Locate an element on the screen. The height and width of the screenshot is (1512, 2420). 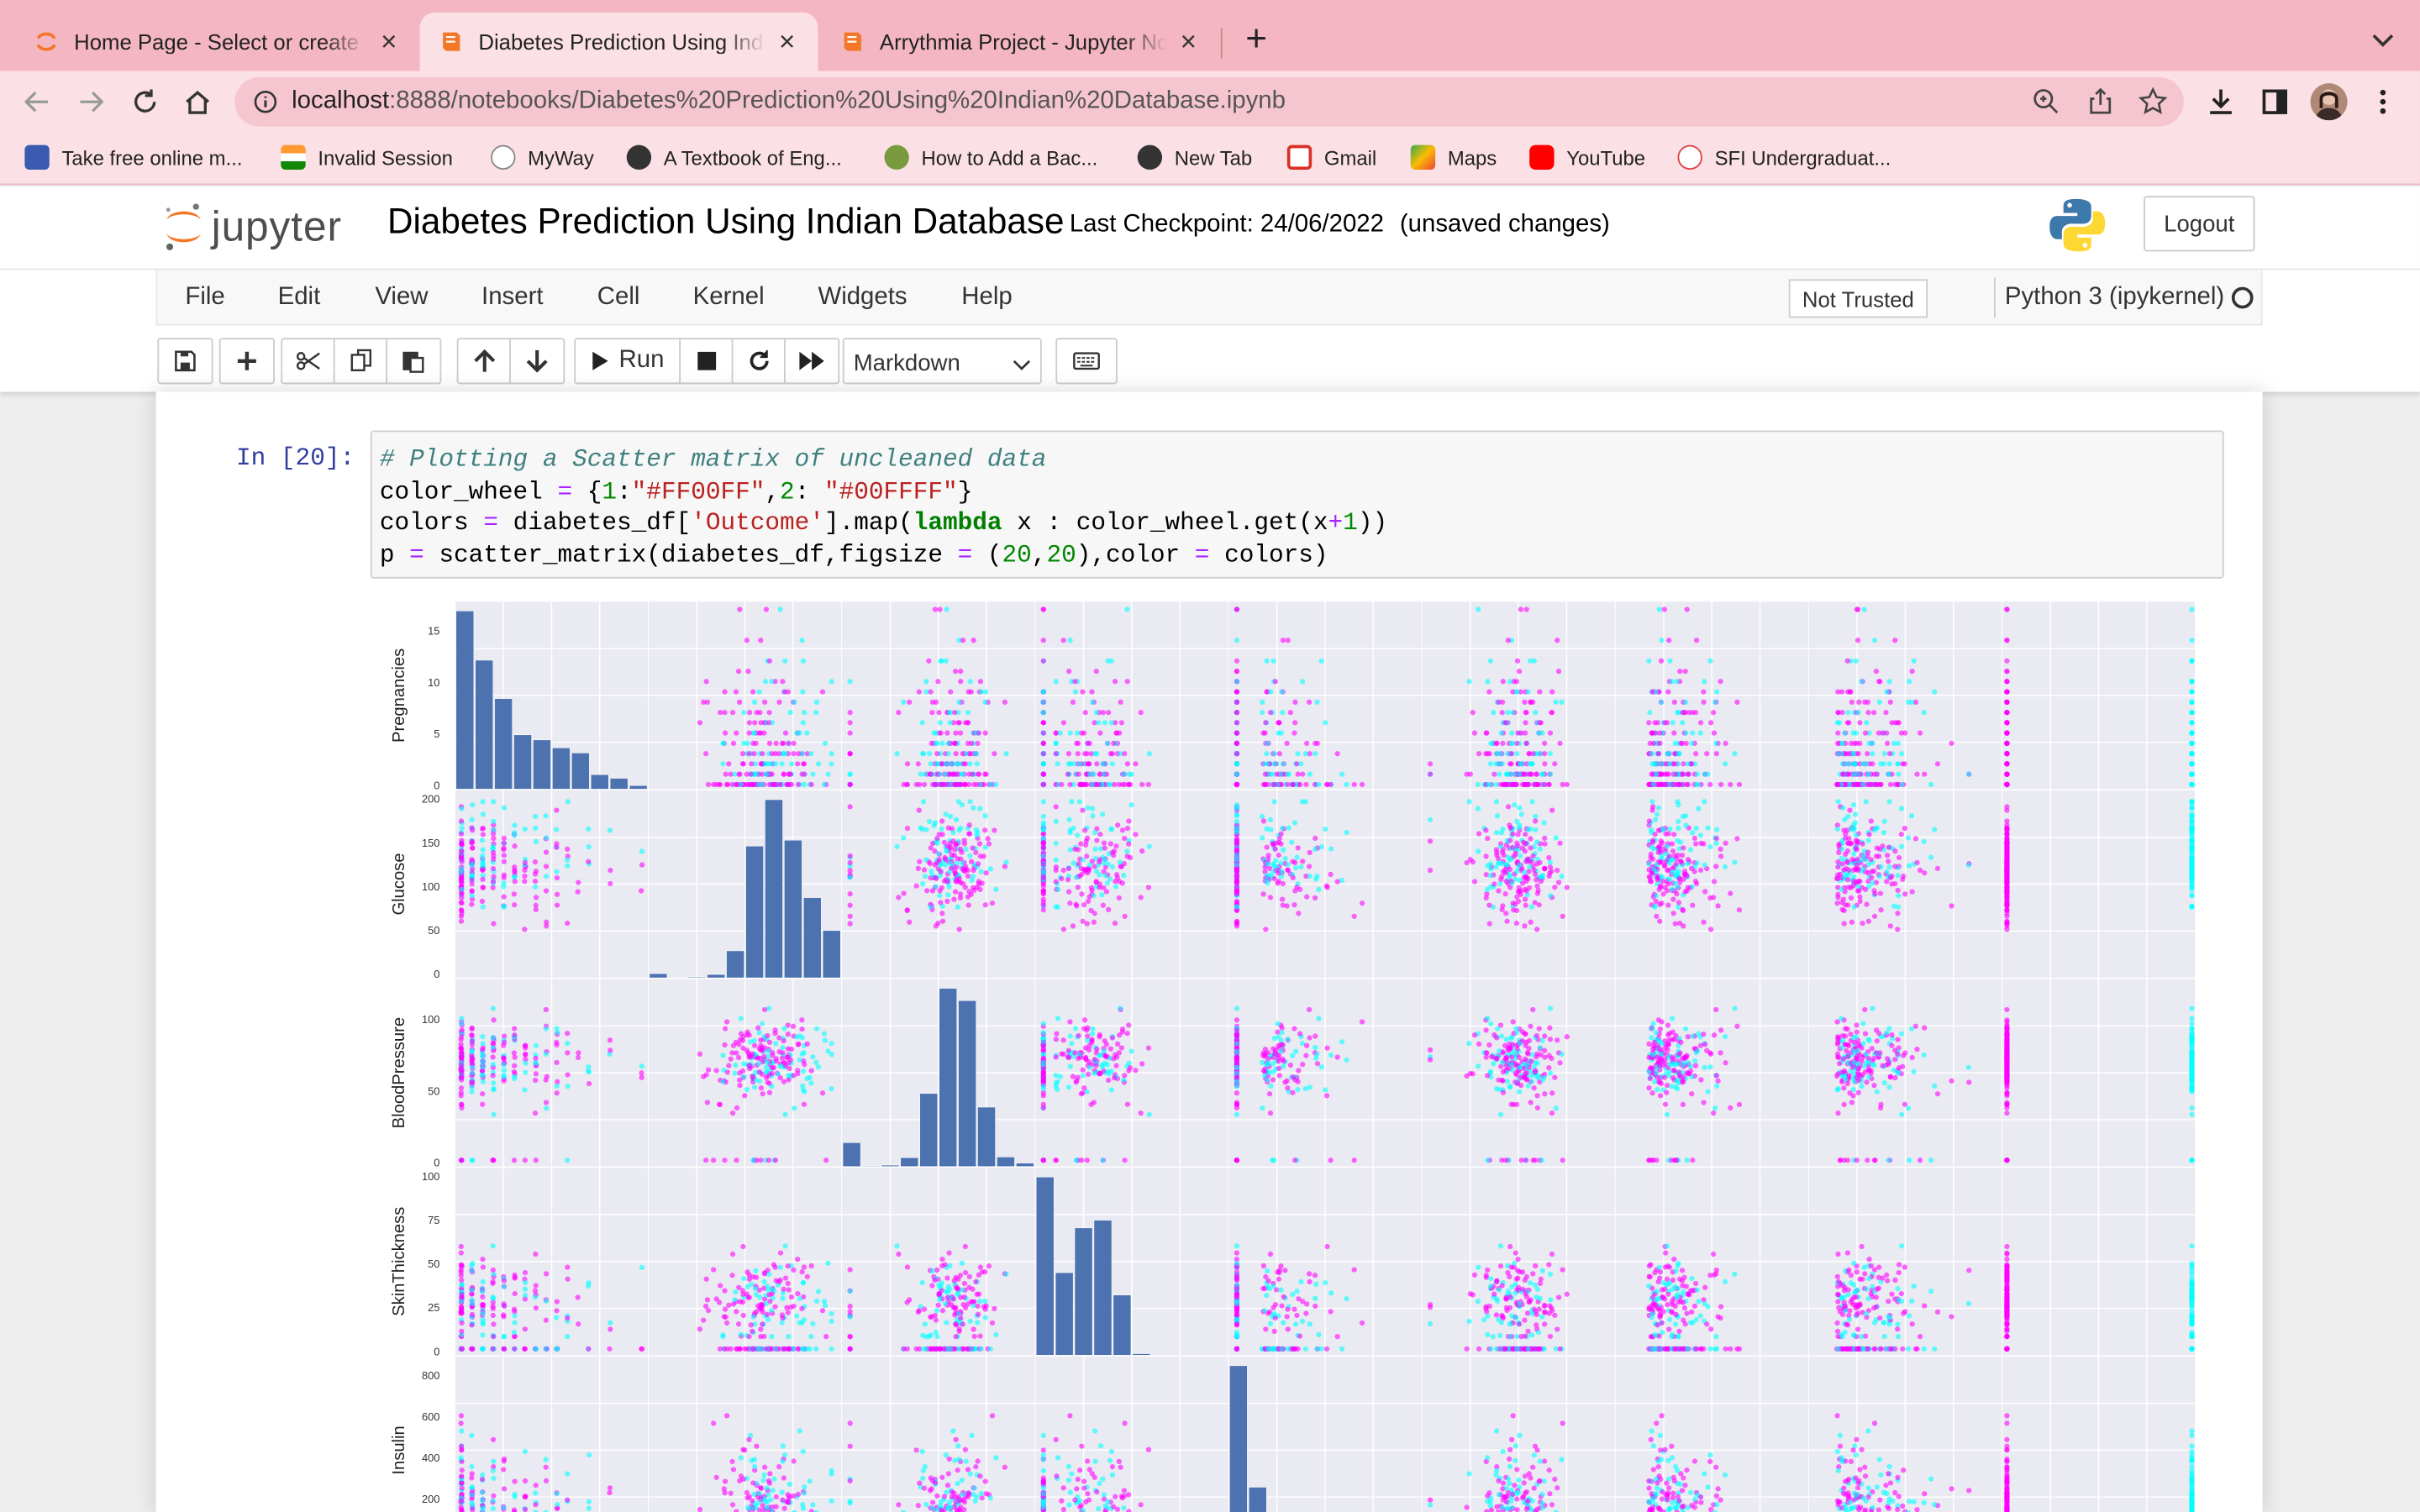
menu-edit: Edit is located at coordinates (299, 298).